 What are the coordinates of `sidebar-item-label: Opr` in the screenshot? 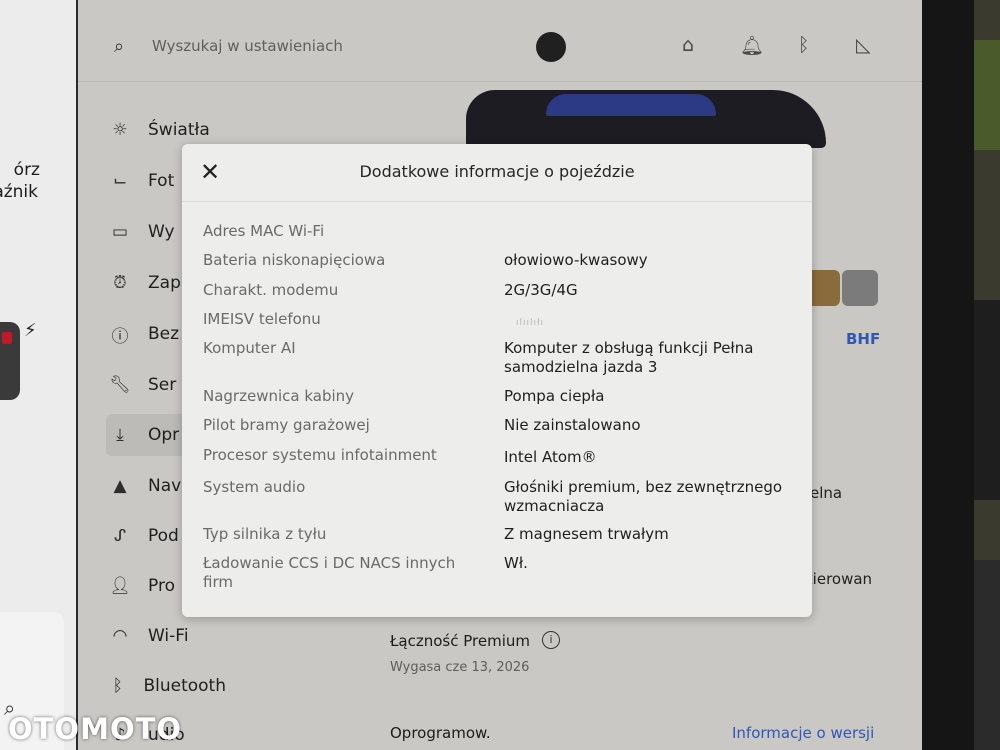 It's located at (164, 435).